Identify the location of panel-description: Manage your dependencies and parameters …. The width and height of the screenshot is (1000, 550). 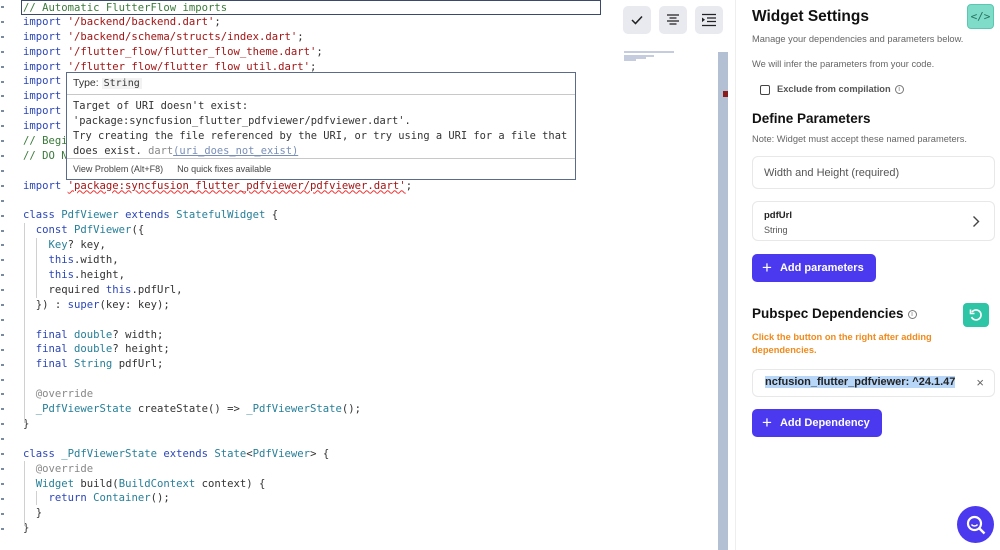
(858, 39).